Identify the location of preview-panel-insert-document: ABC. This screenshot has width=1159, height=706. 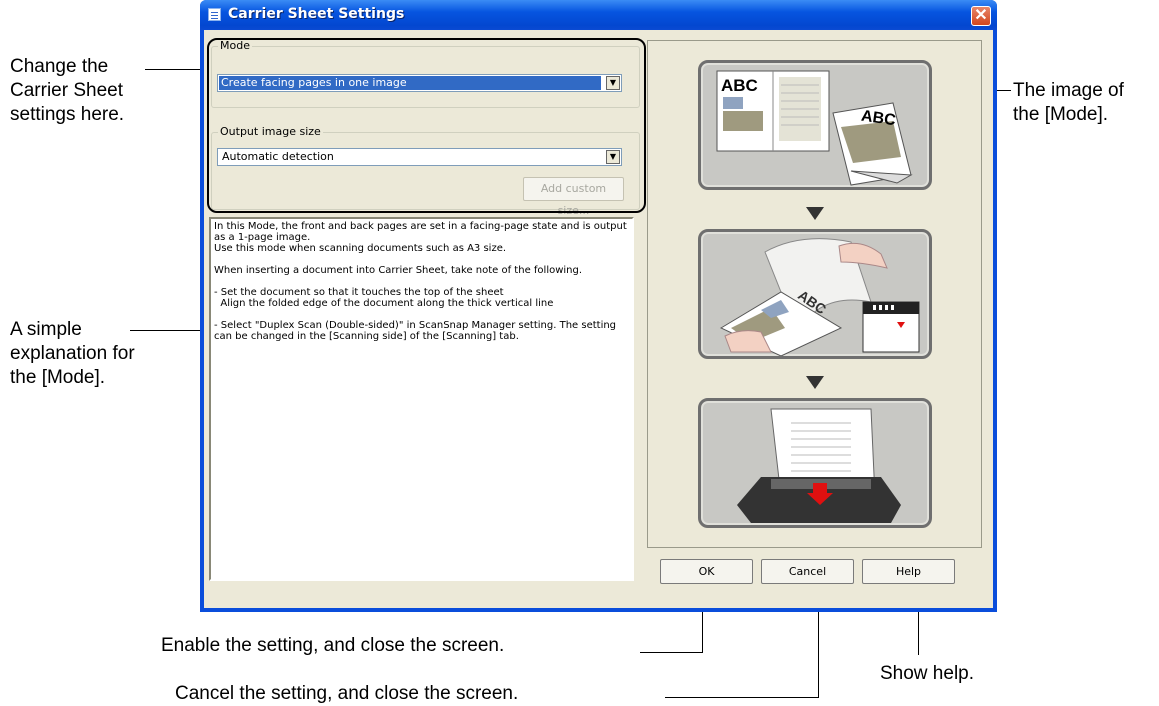
(815, 294).